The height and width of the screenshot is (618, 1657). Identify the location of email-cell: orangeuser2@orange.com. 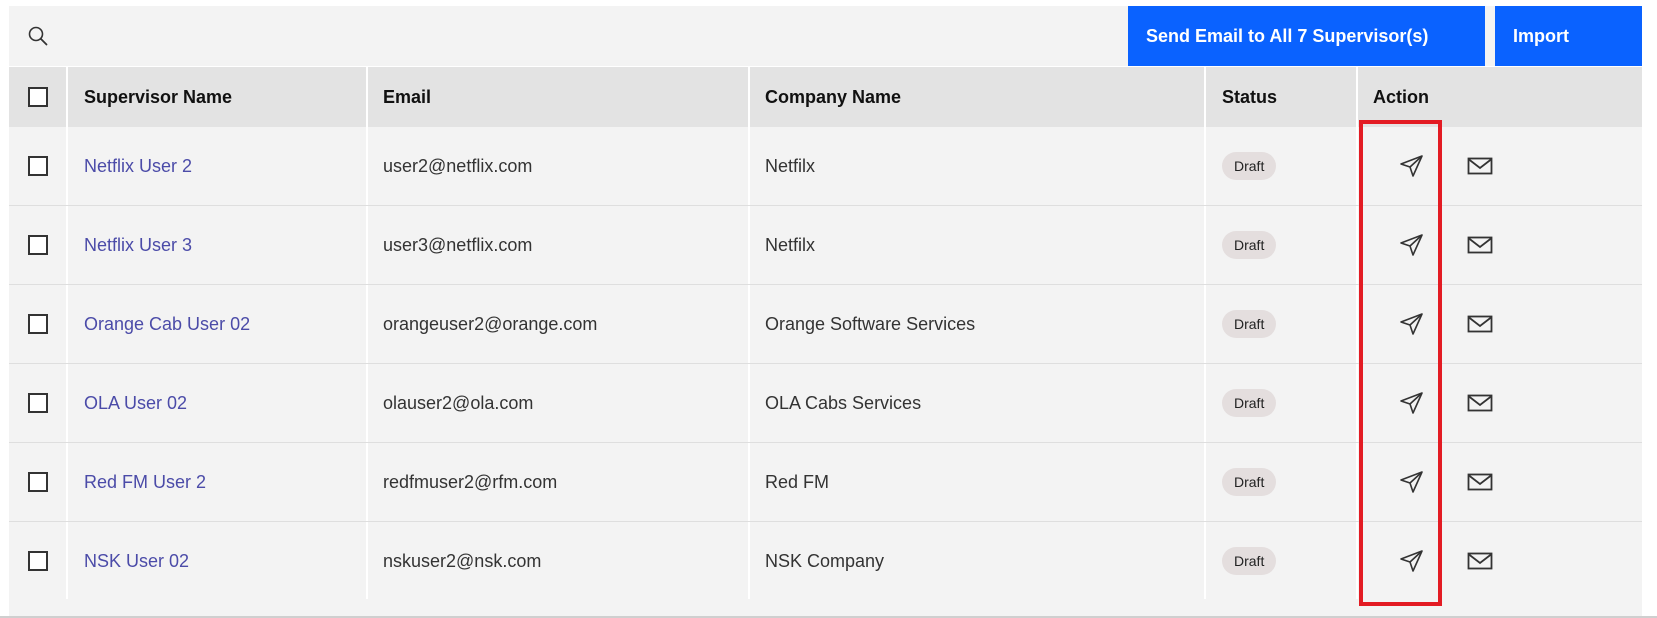
(557, 324).